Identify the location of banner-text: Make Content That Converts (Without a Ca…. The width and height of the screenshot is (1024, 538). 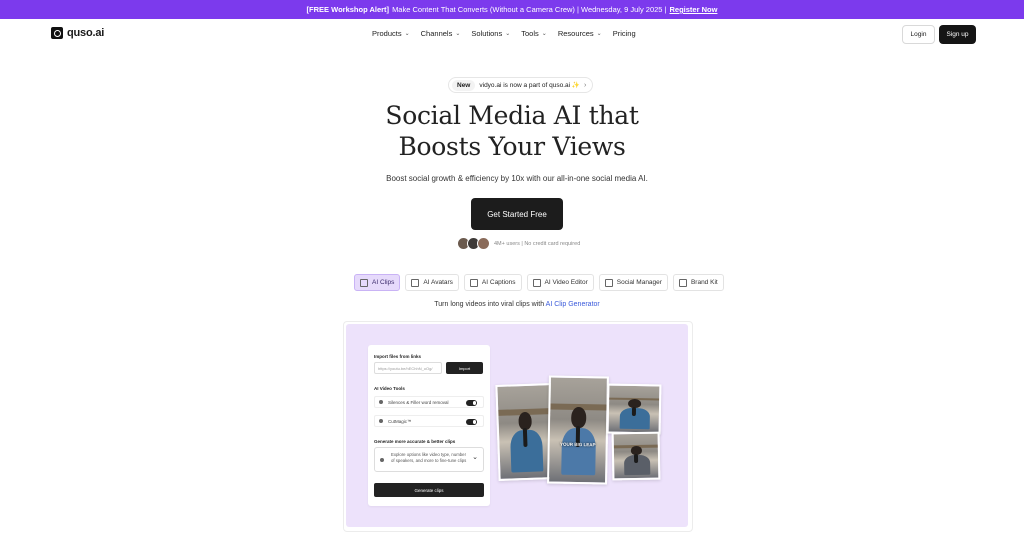
(529, 9).